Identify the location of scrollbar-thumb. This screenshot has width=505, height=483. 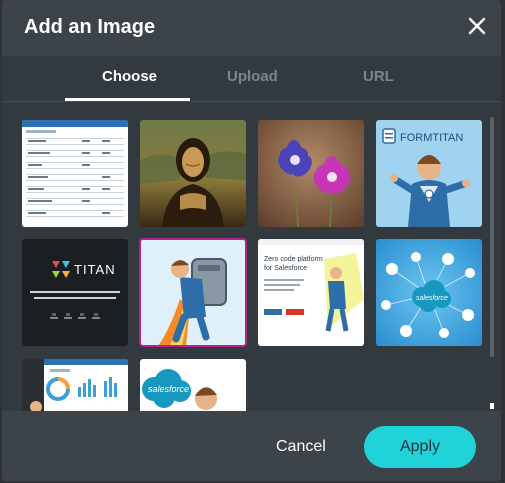
(492, 237).